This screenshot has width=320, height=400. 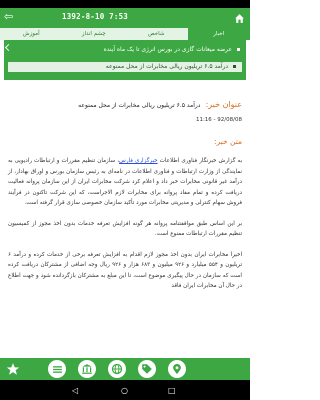 I want to click on home-icon, so click(x=239, y=18).